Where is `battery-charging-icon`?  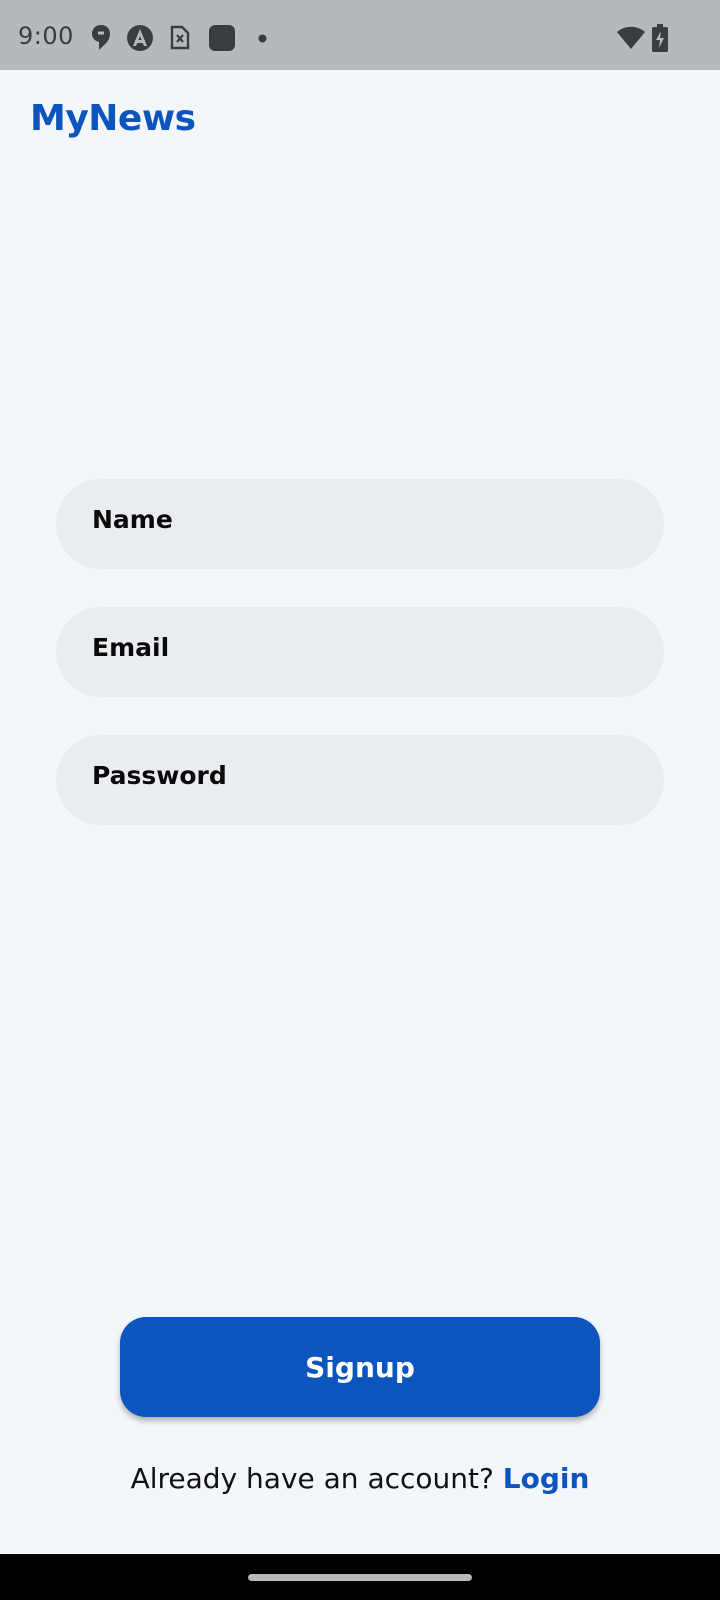
battery-charging-icon is located at coordinates (660, 38).